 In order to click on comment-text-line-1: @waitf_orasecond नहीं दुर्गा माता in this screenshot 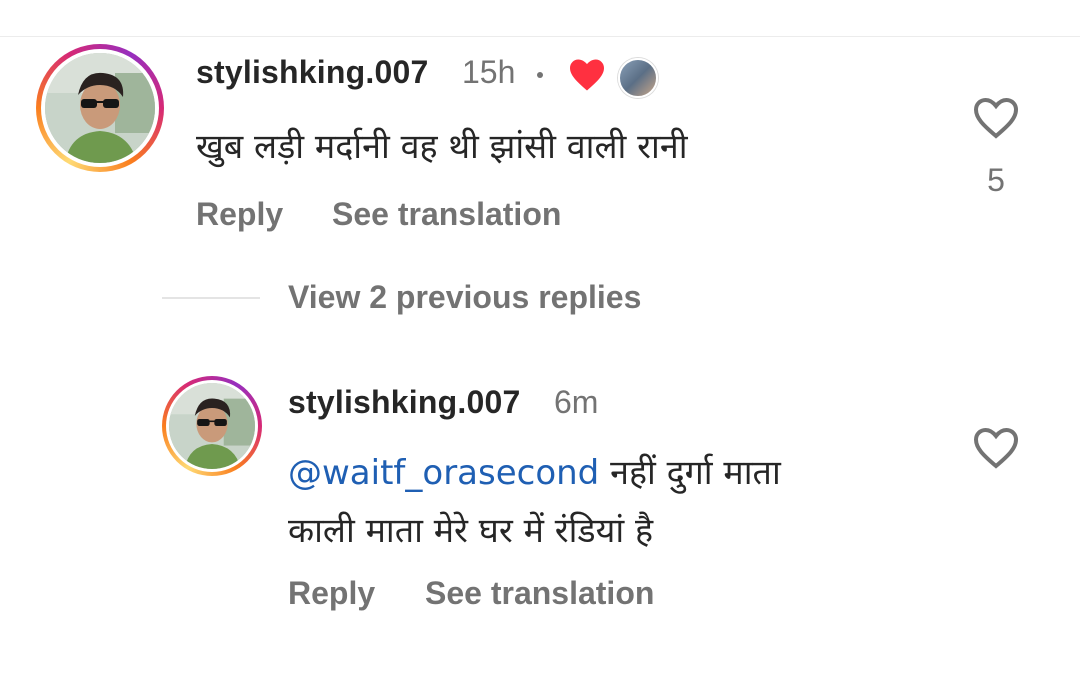, I will do `click(534, 471)`.